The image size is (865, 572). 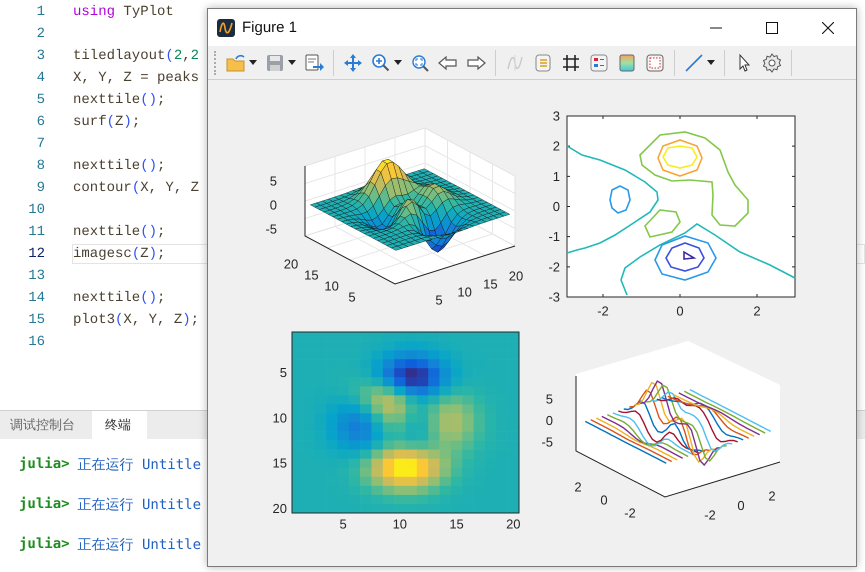 I want to click on line-number: 13, so click(x=36, y=276).